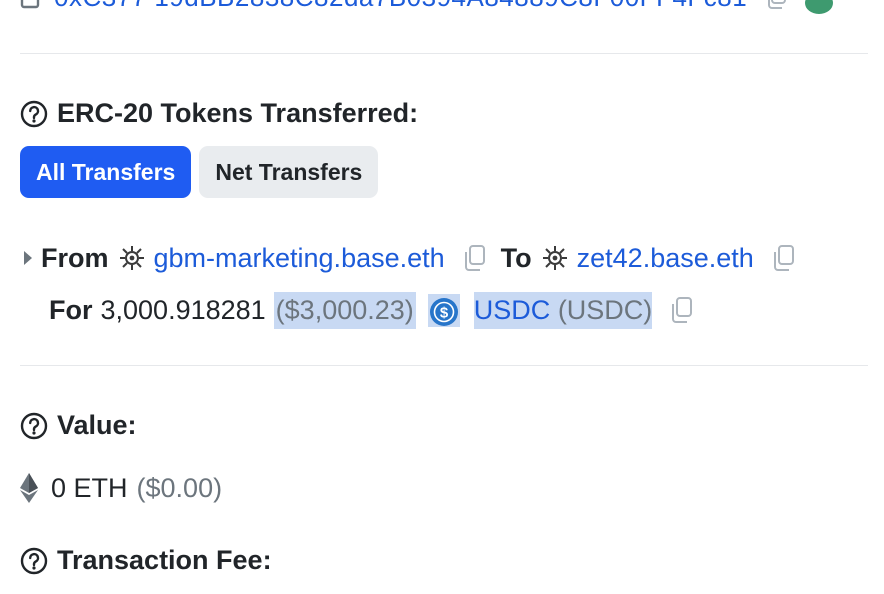 The width and height of the screenshot is (884, 594). What do you see at coordinates (605, 309) in the screenshot?
I see `token-symbol: (USDC)` at bounding box center [605, 309].